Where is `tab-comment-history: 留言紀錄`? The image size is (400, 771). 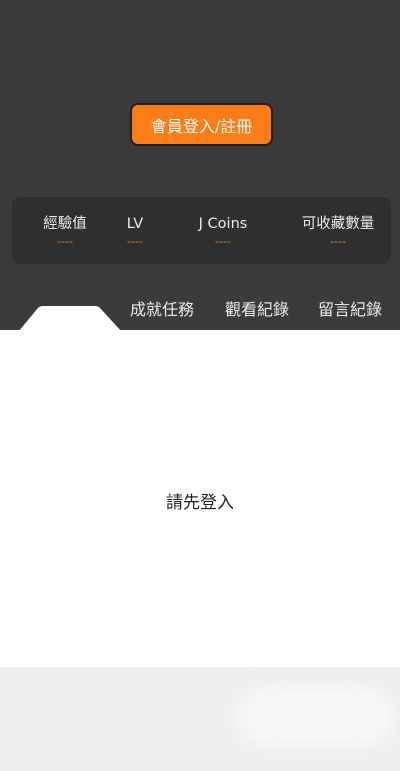 tab-comment-history: 留言紀錄 is located at coordinates (350, 308).